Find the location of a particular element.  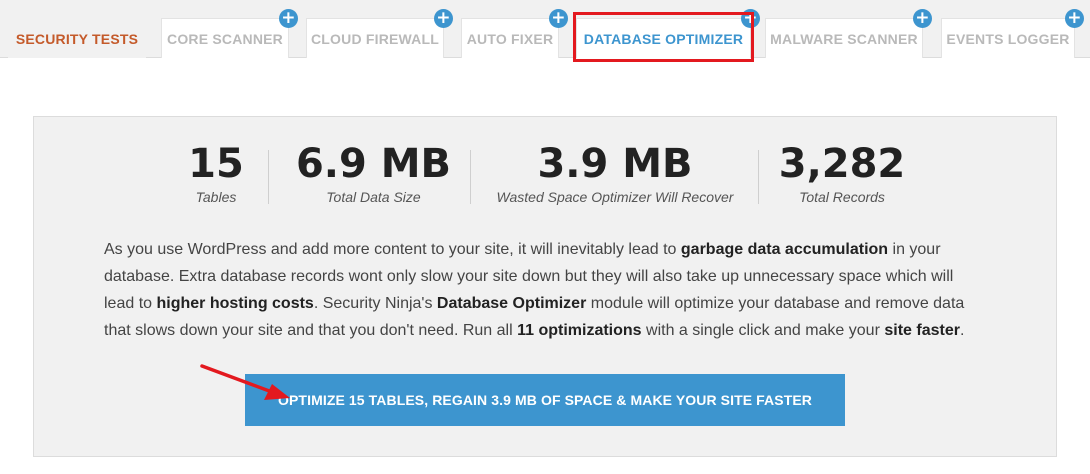

tab-malware-scanner: MALWARE SCANNER + is located at coordinates (848, 33).